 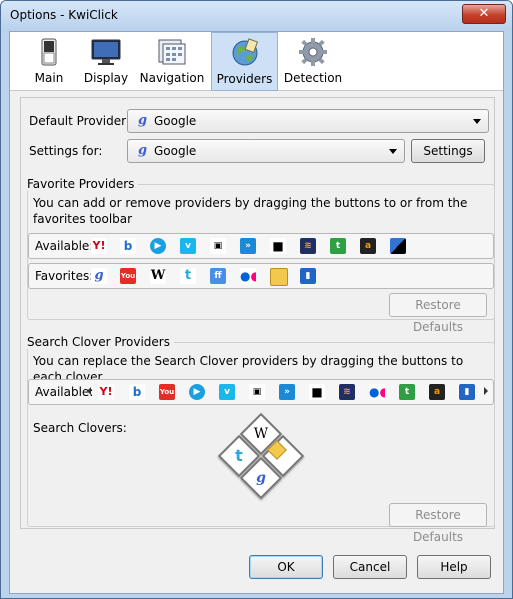 What do you see at coordinates (49, 52) in the screenshot?
I see `switch-icon` at bounding box center [49, 52].